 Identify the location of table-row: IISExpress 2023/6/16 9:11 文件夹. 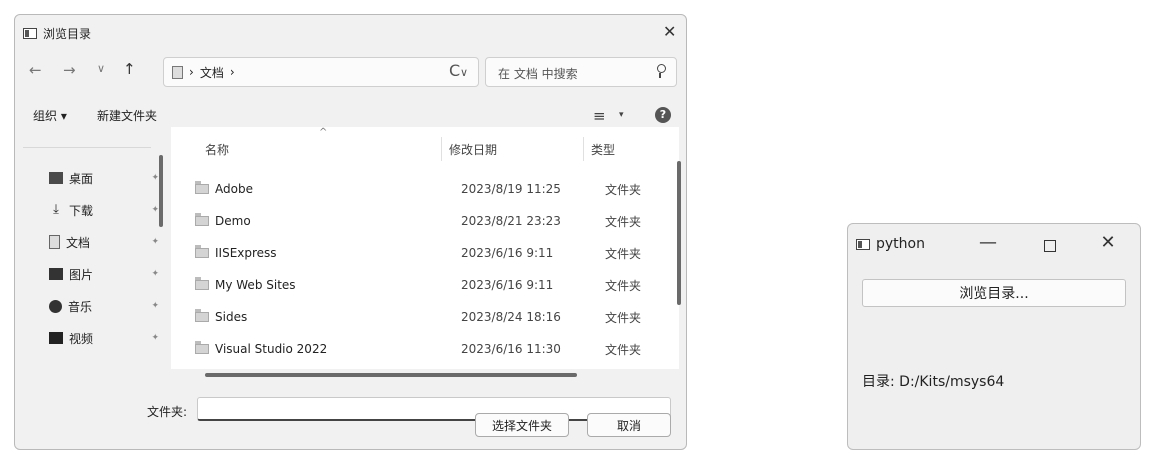
(430, 253).